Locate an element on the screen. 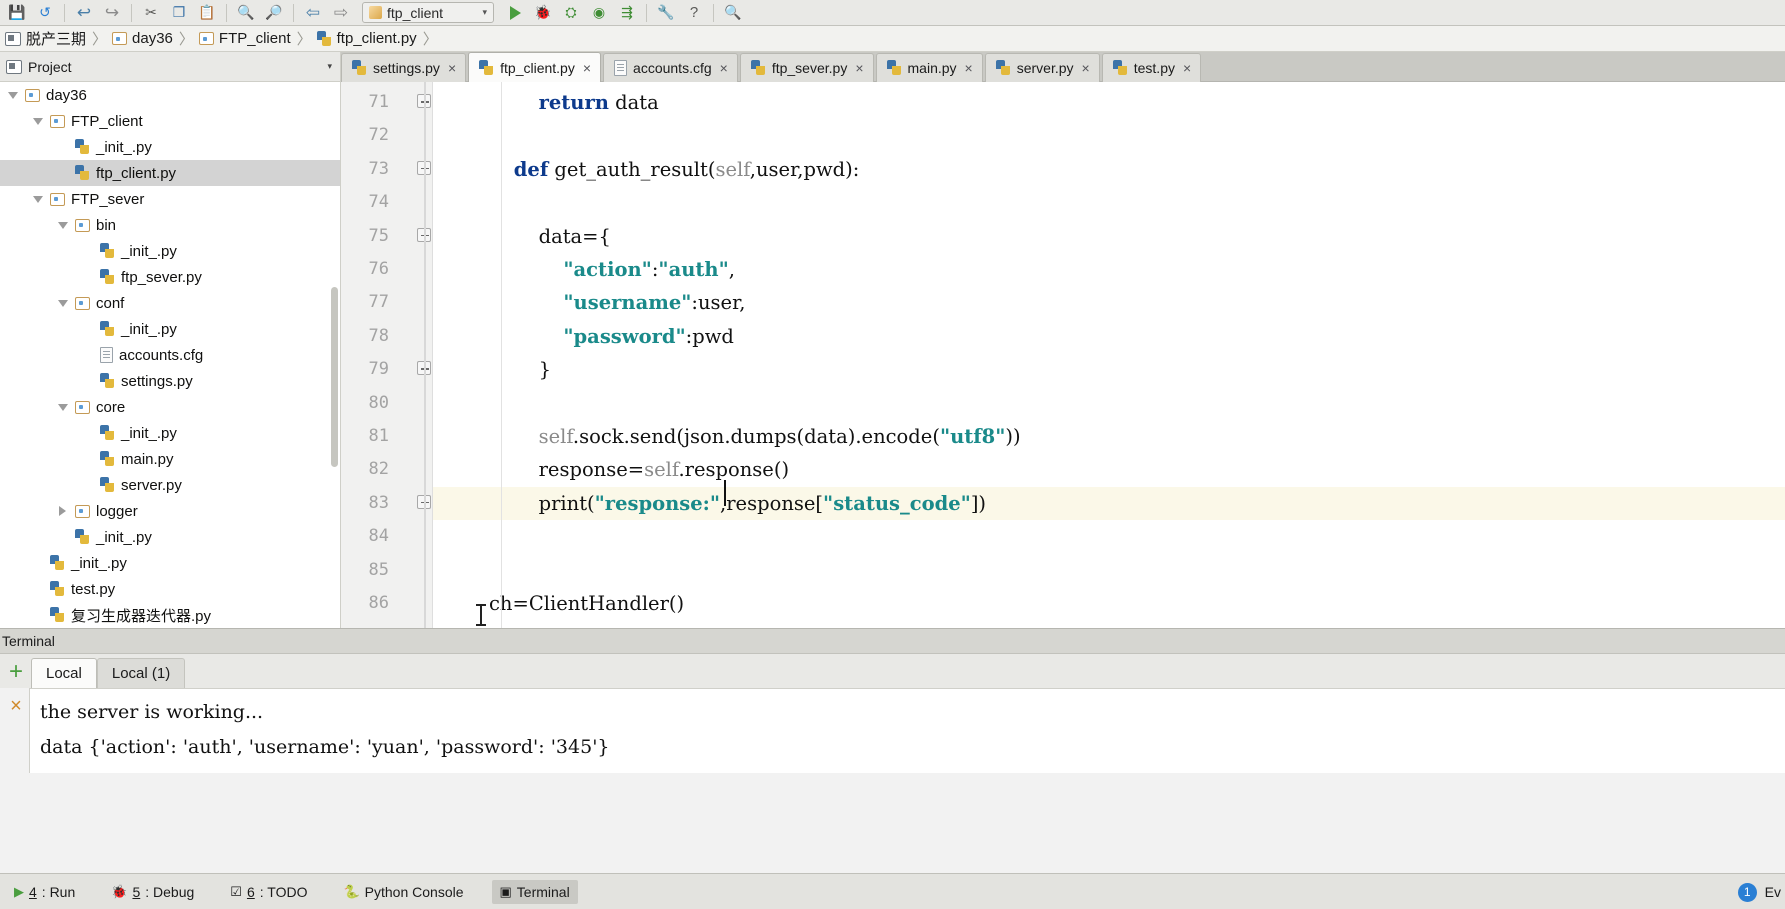  cut-icon: ✂ is located at coordinates (151, 13).